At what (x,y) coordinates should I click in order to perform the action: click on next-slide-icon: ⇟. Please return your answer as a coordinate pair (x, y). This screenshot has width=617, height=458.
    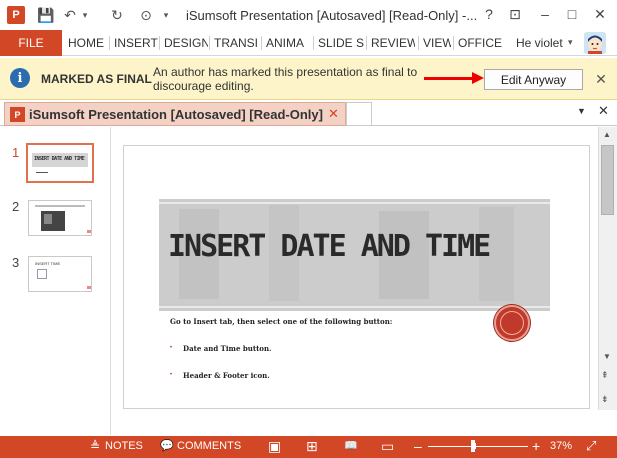
    Looking at the image, I should click on (605, 399).